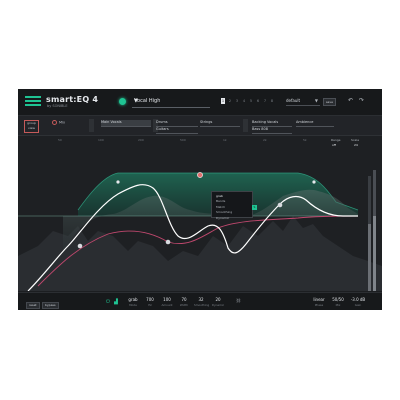 This screenshot has height=400, width=400. Describe the element at coordinates (31, 126) in the screenshot. I see `group-view-button: group view` at that location.